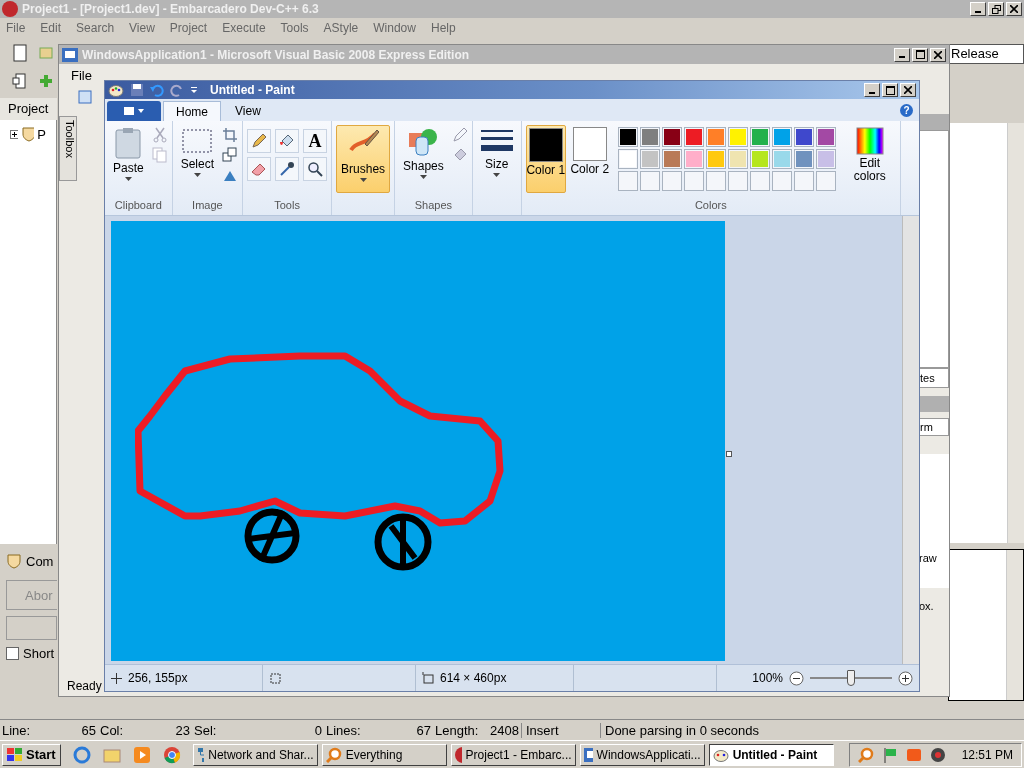 This screenshot has height=768, width=1024. Describe the element at coordinates (20, 53) in the screenshot. I see `new-file-icon` at that location.